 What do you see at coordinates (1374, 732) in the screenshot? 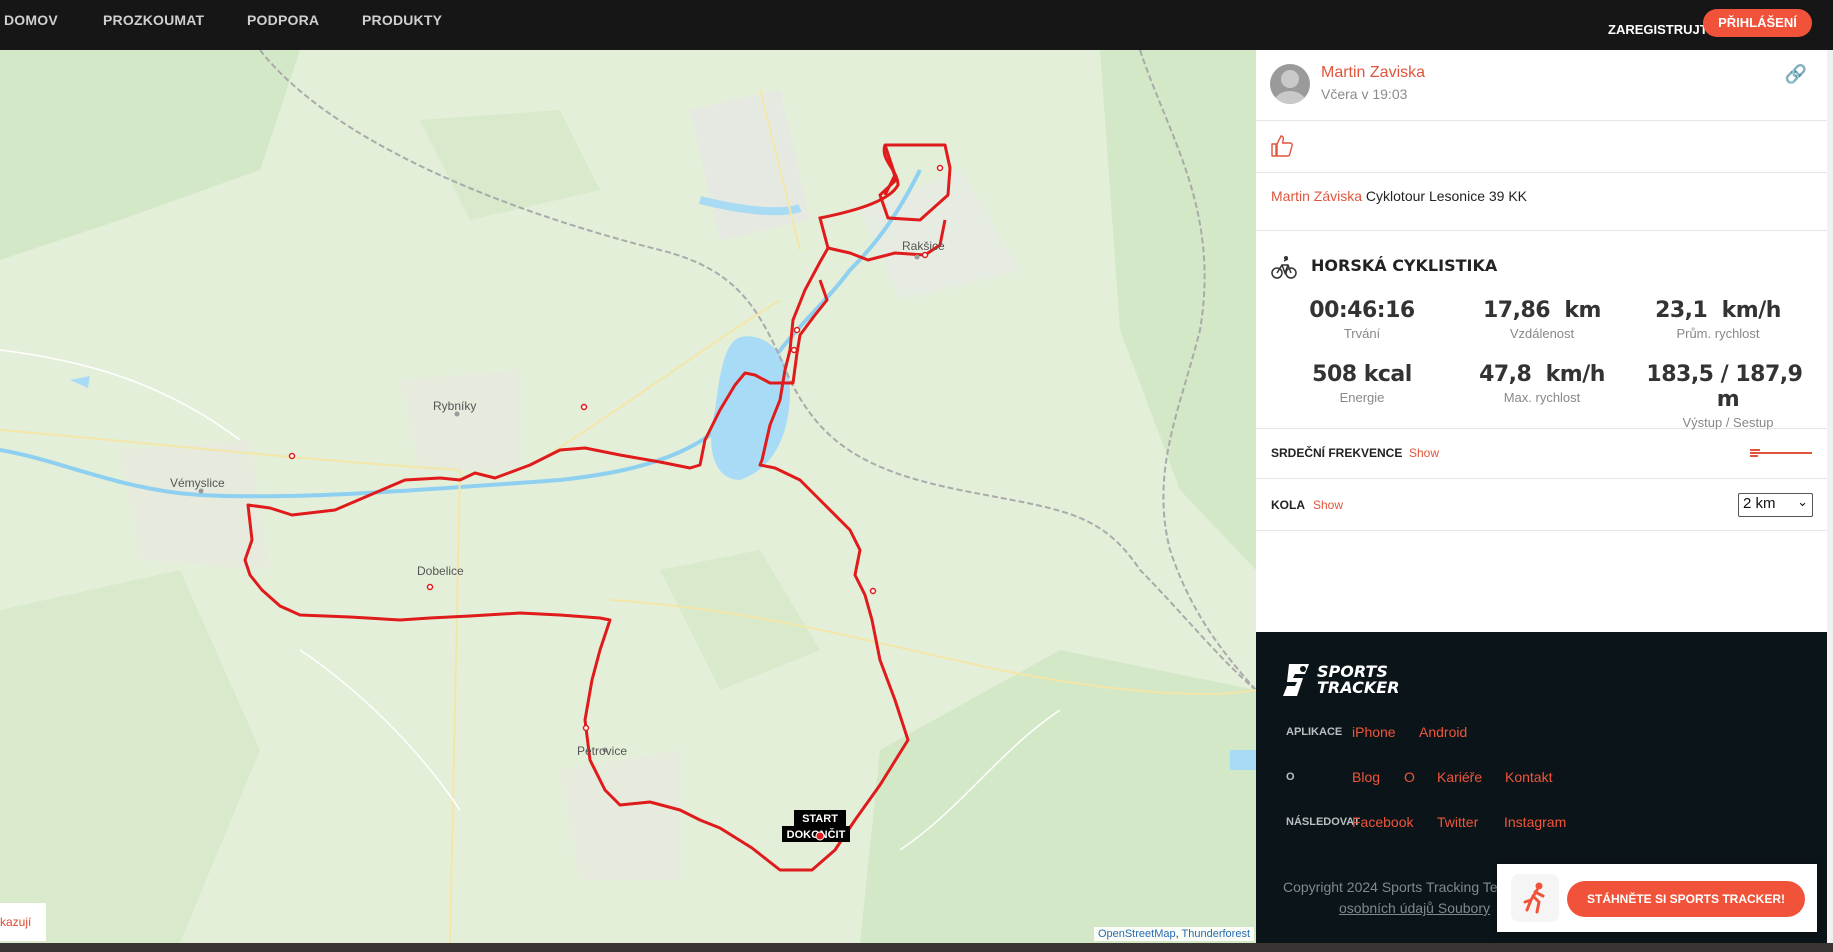
I see `footer-link-iphone: iPhone` at bounding box center [1374, 732].